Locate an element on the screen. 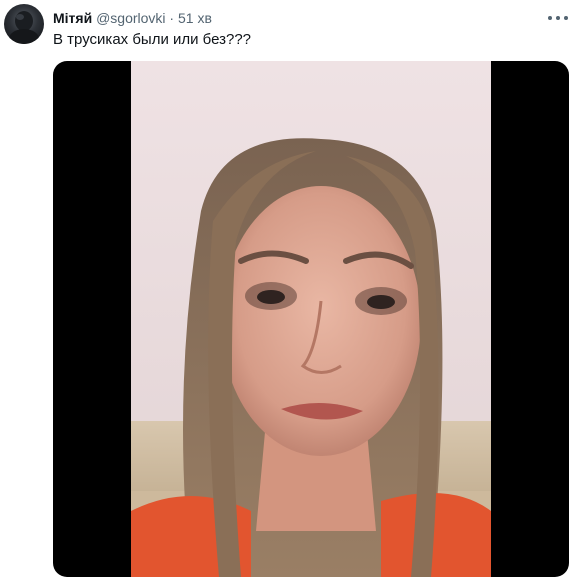 This screenshot has height=585, width=579. author-handle: @sgorlovki is located at coordinates (130, 18).